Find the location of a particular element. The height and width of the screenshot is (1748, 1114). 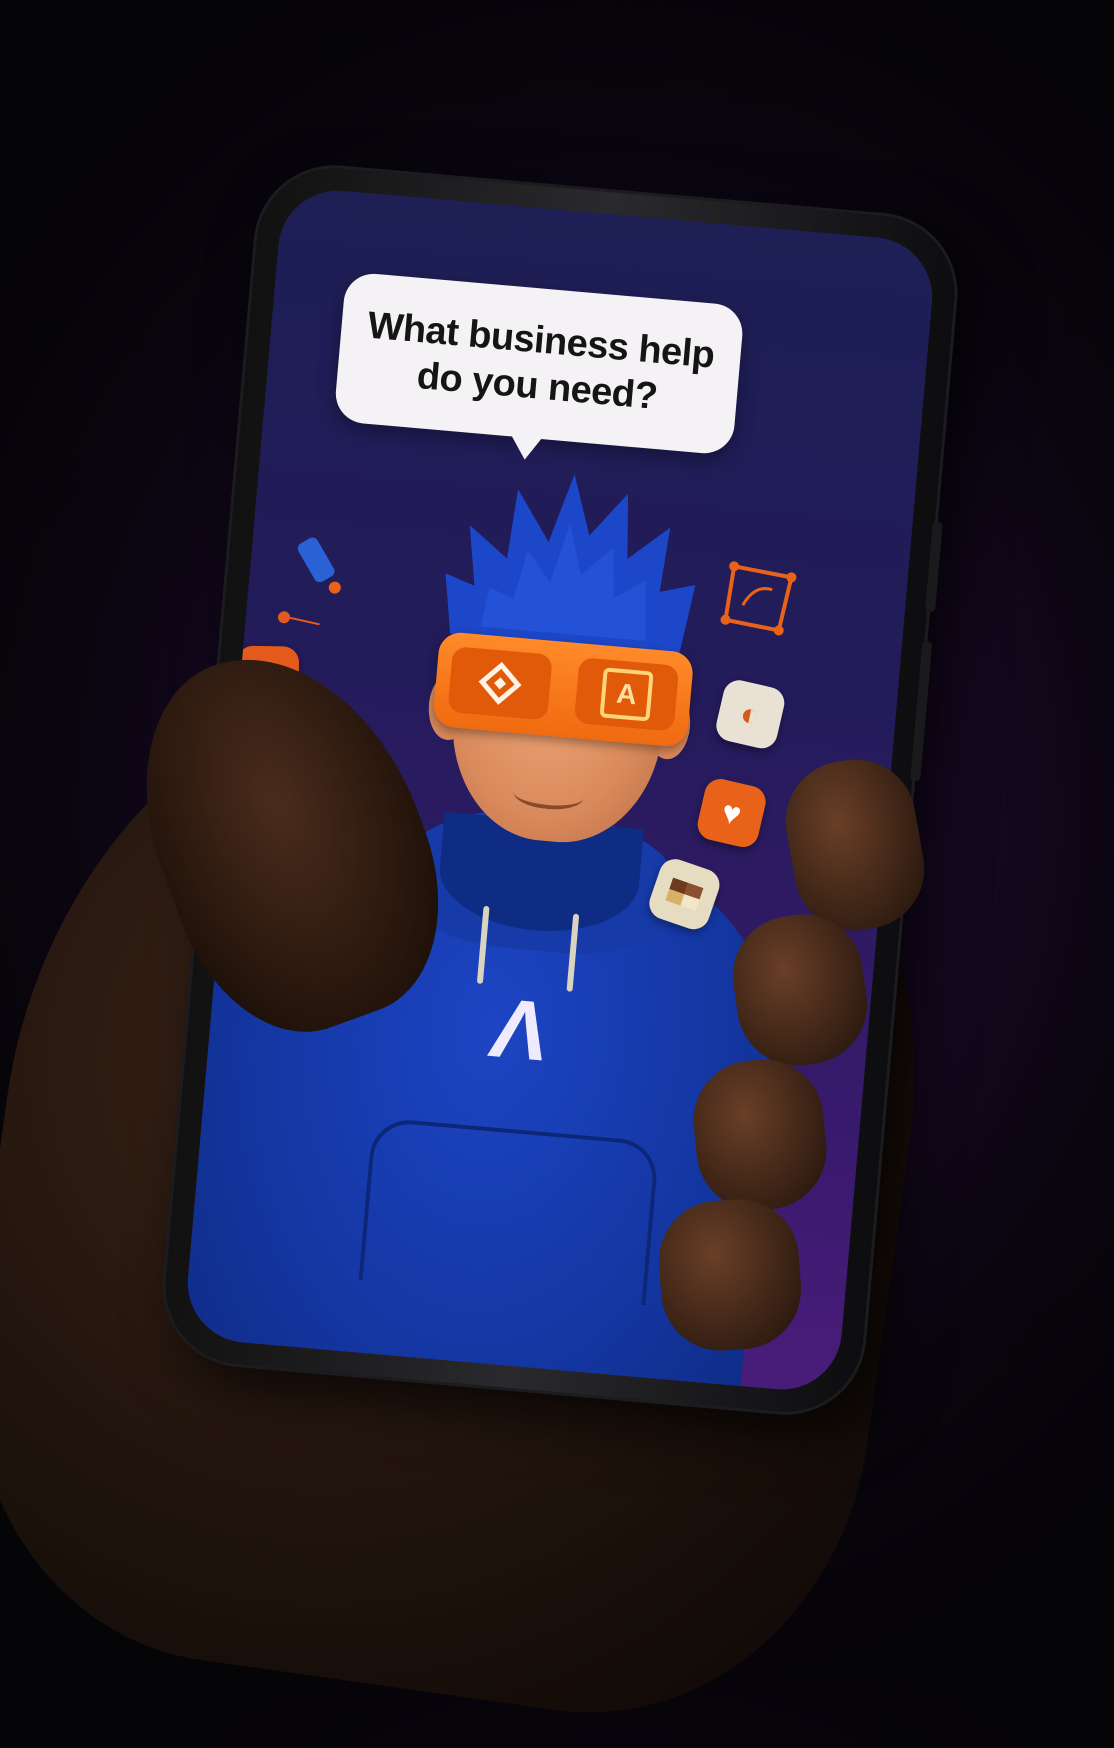

pin-icon is located at coordinates (299, 618).